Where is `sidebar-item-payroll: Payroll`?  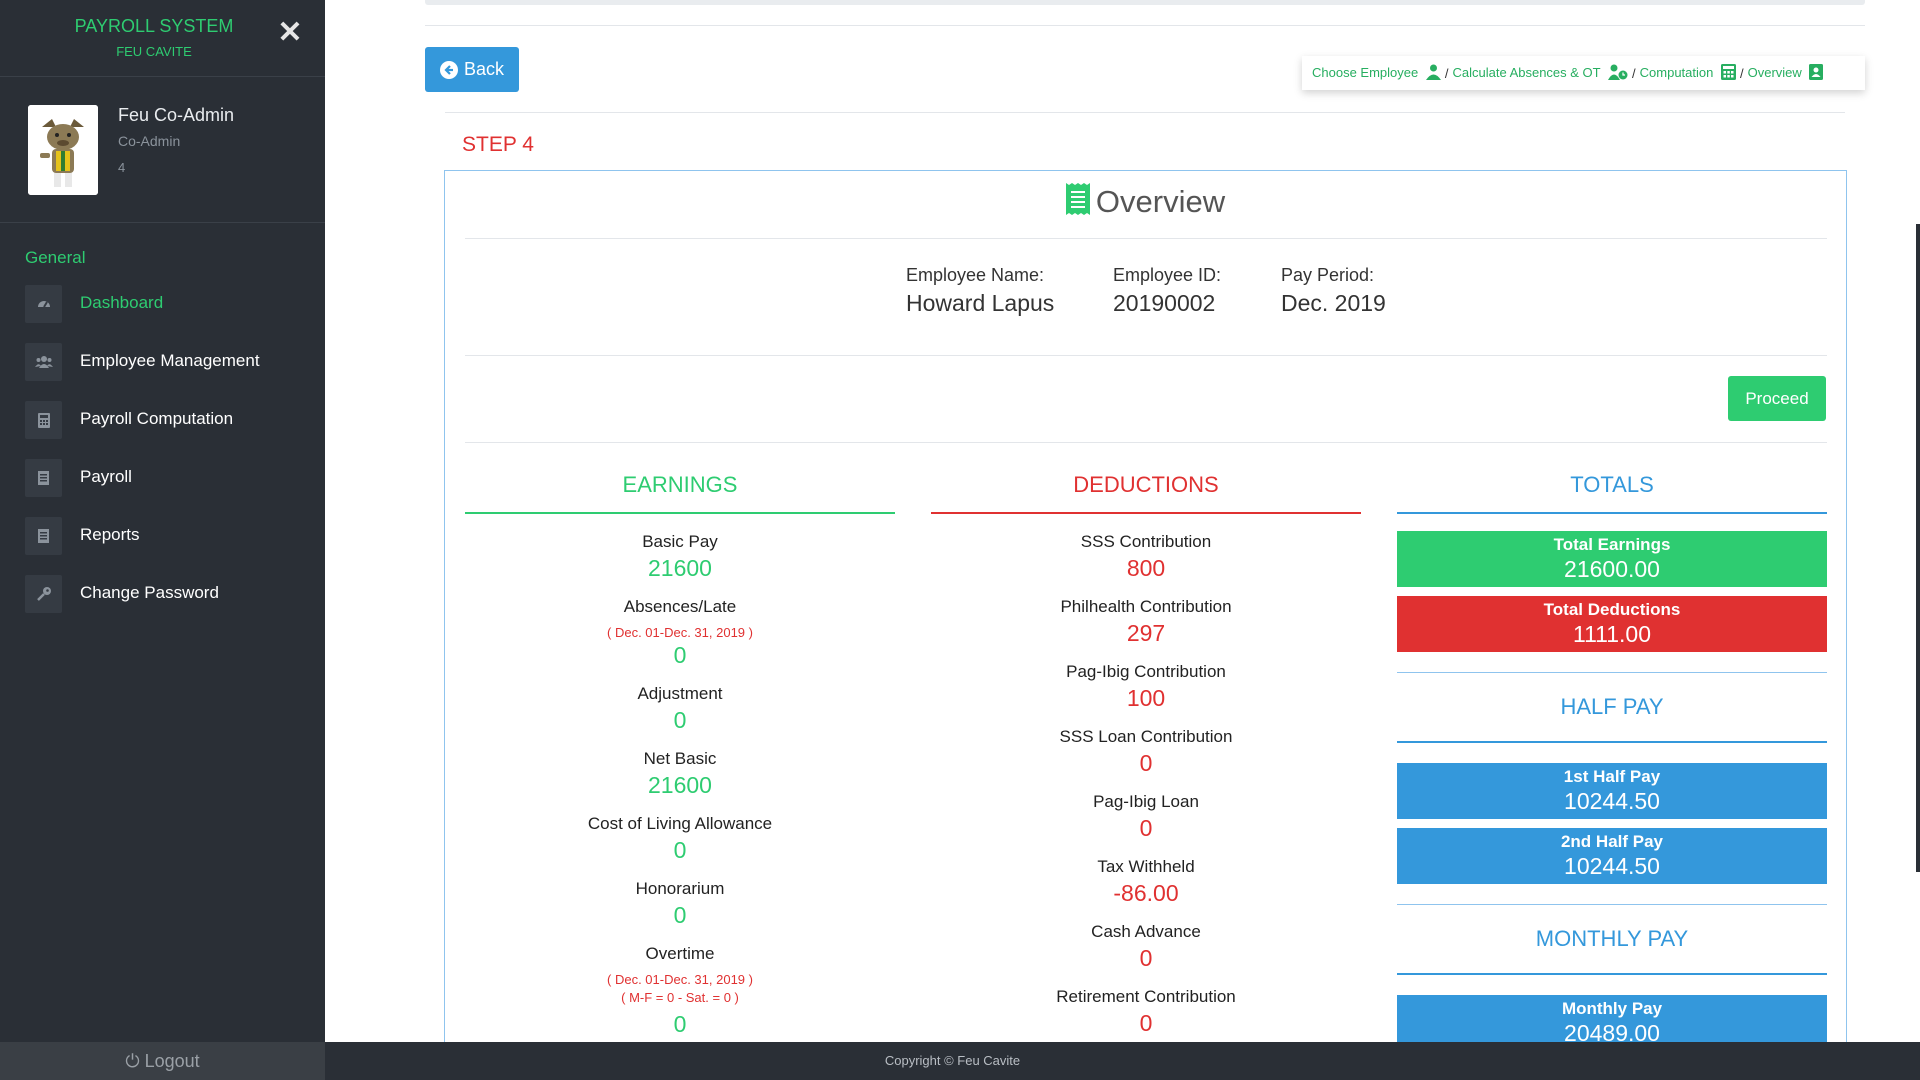
sidebar-item-payroll: Payroll is located at coordinates (170, 484).